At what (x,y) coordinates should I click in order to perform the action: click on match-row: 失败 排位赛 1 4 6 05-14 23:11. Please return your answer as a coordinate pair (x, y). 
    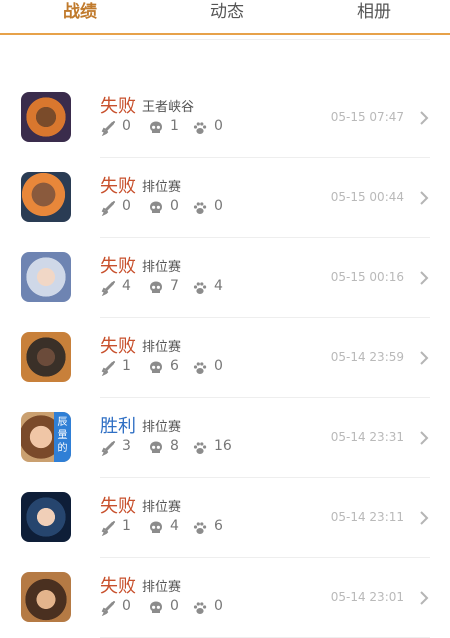
    Looking at the image, I should click on (225, 518).